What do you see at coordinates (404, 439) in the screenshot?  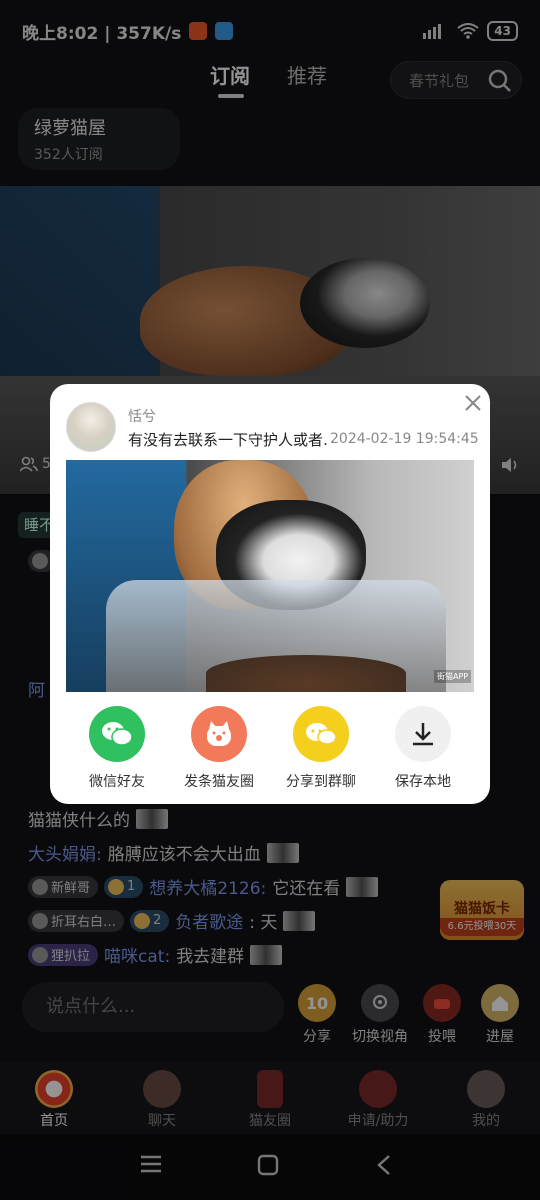 I see `post-timestamp: 2024-02-19 19:54:45` at bounding box center [404, 439].